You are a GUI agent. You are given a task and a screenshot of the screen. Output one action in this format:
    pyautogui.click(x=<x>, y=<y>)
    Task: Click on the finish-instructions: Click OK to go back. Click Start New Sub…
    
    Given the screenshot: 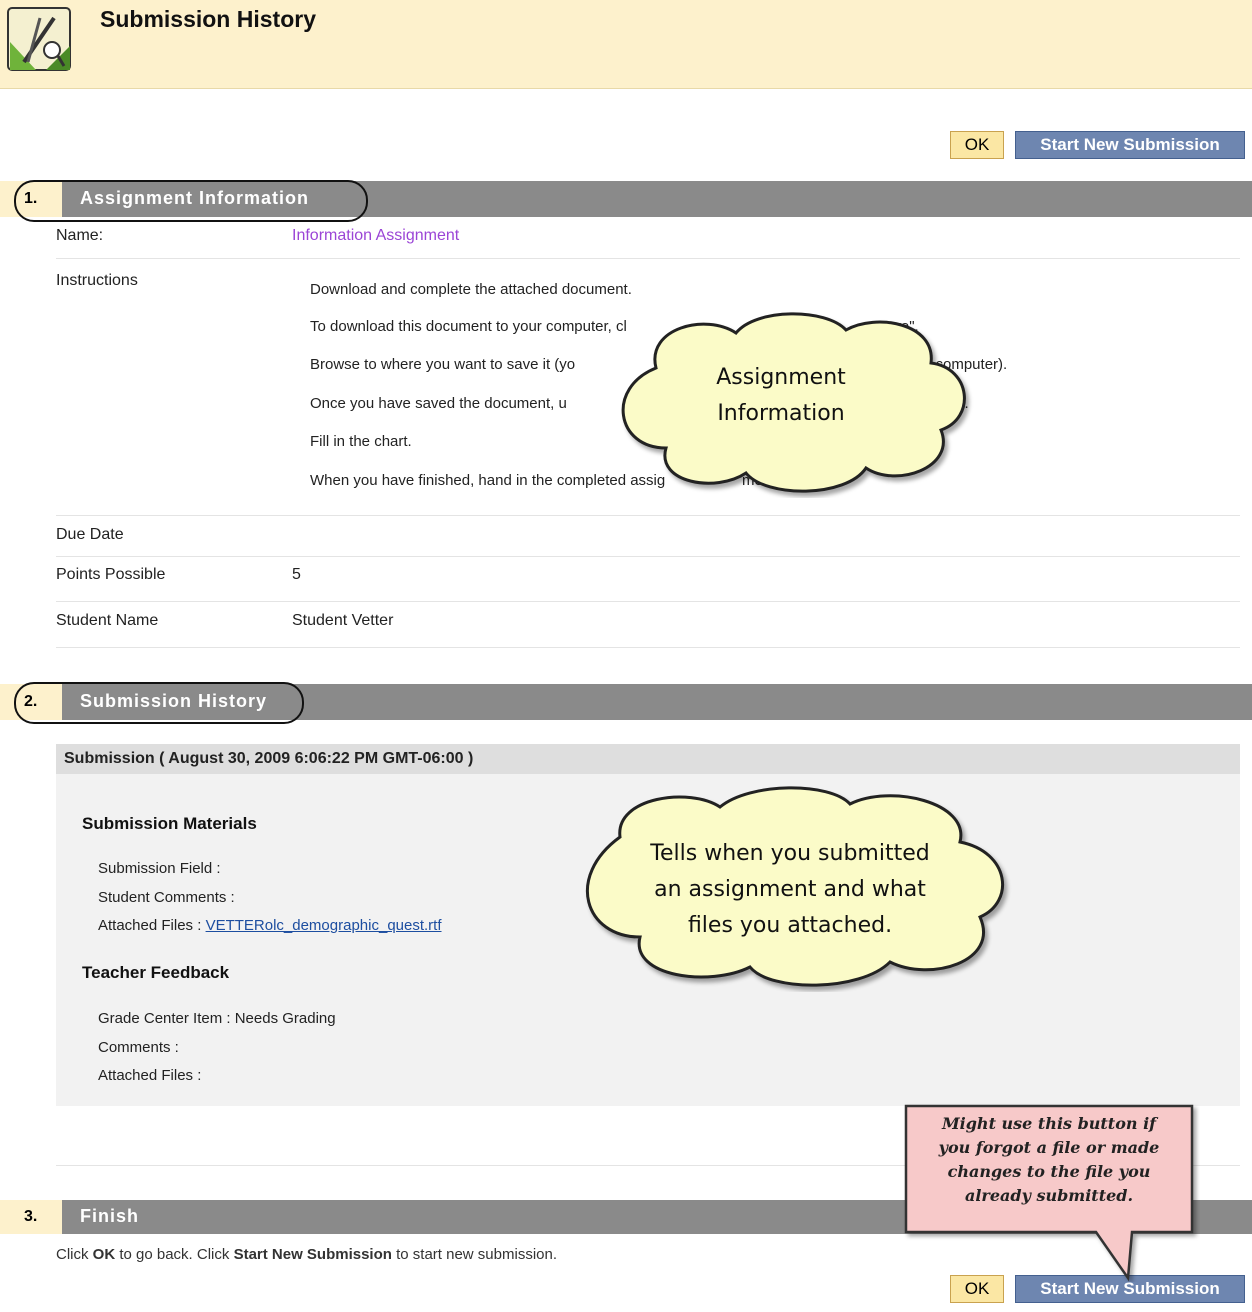 What is the action you would take?
    pyautogui.click(x=307, y=1254)
    